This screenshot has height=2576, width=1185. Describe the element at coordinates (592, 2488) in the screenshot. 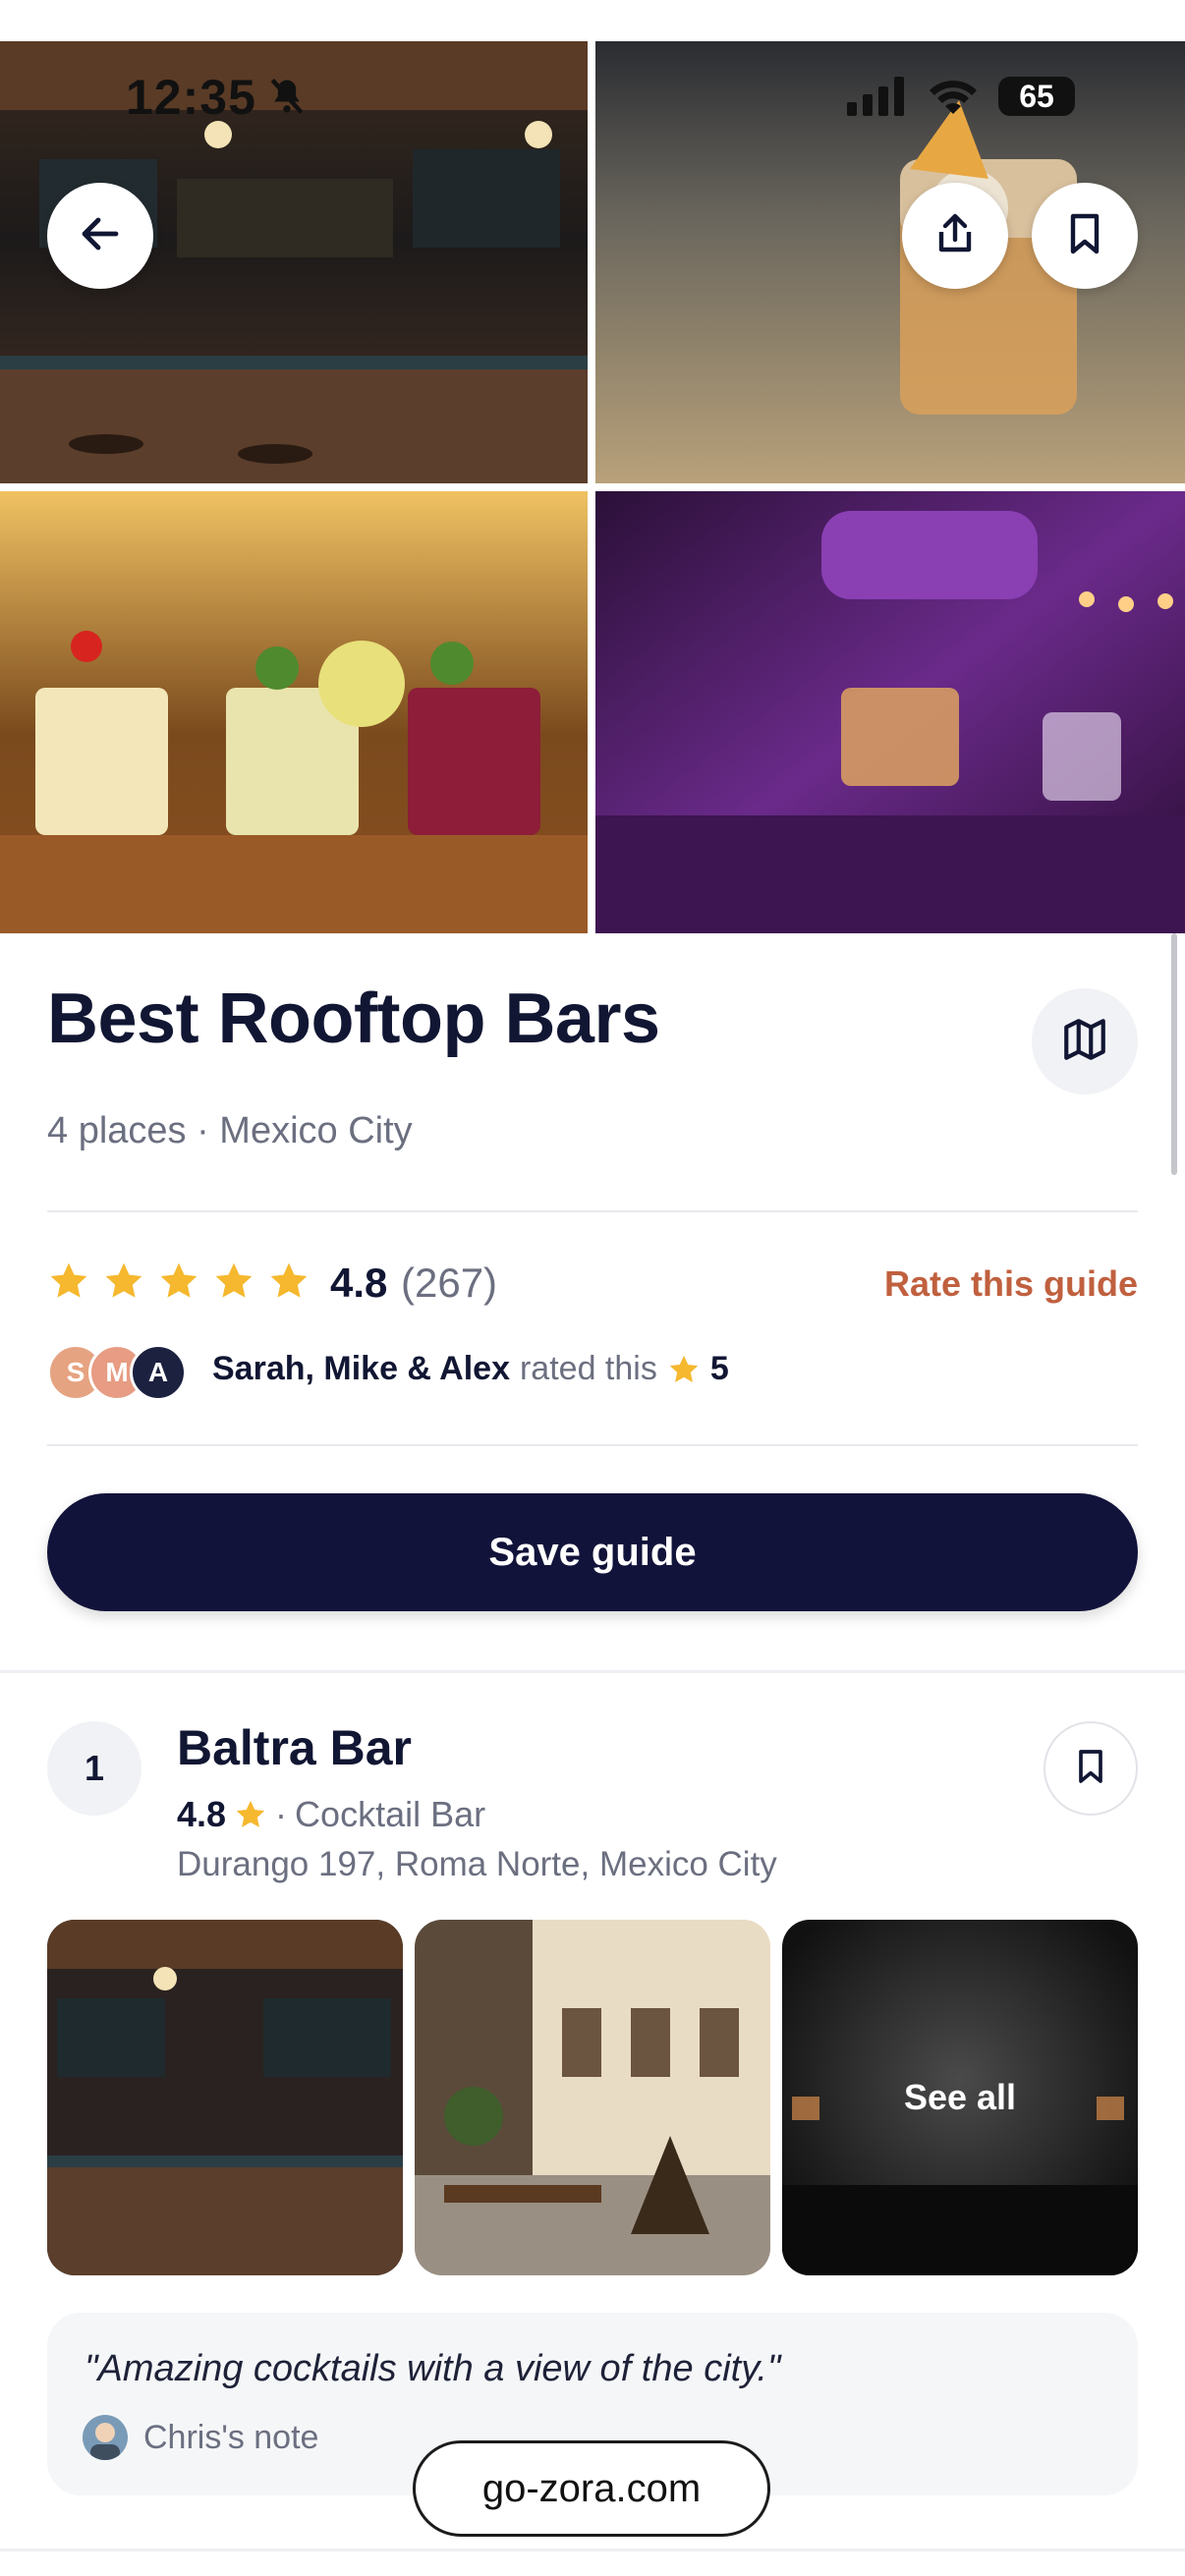

I see `domain-pill: go-zora.com` at that location.